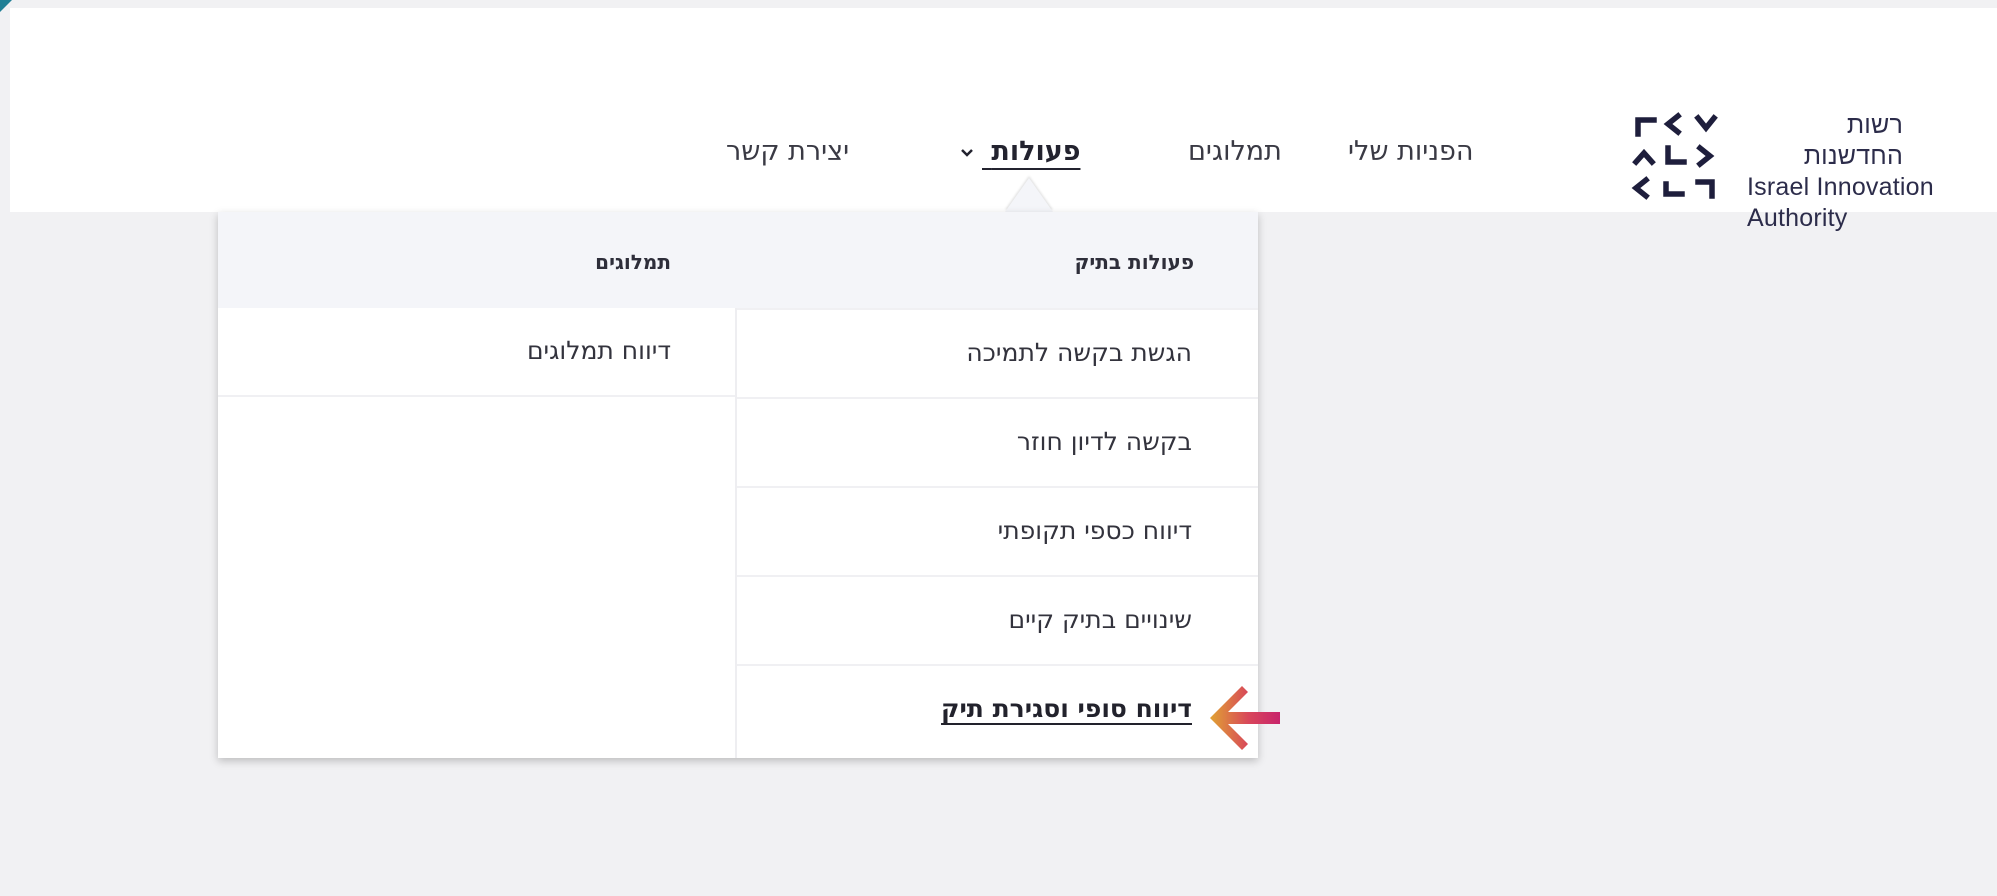 This screenshot has width=1997, height=896. I want to click on menu-item-label: בקשה לדיון חוזר, so click(1104, 441).